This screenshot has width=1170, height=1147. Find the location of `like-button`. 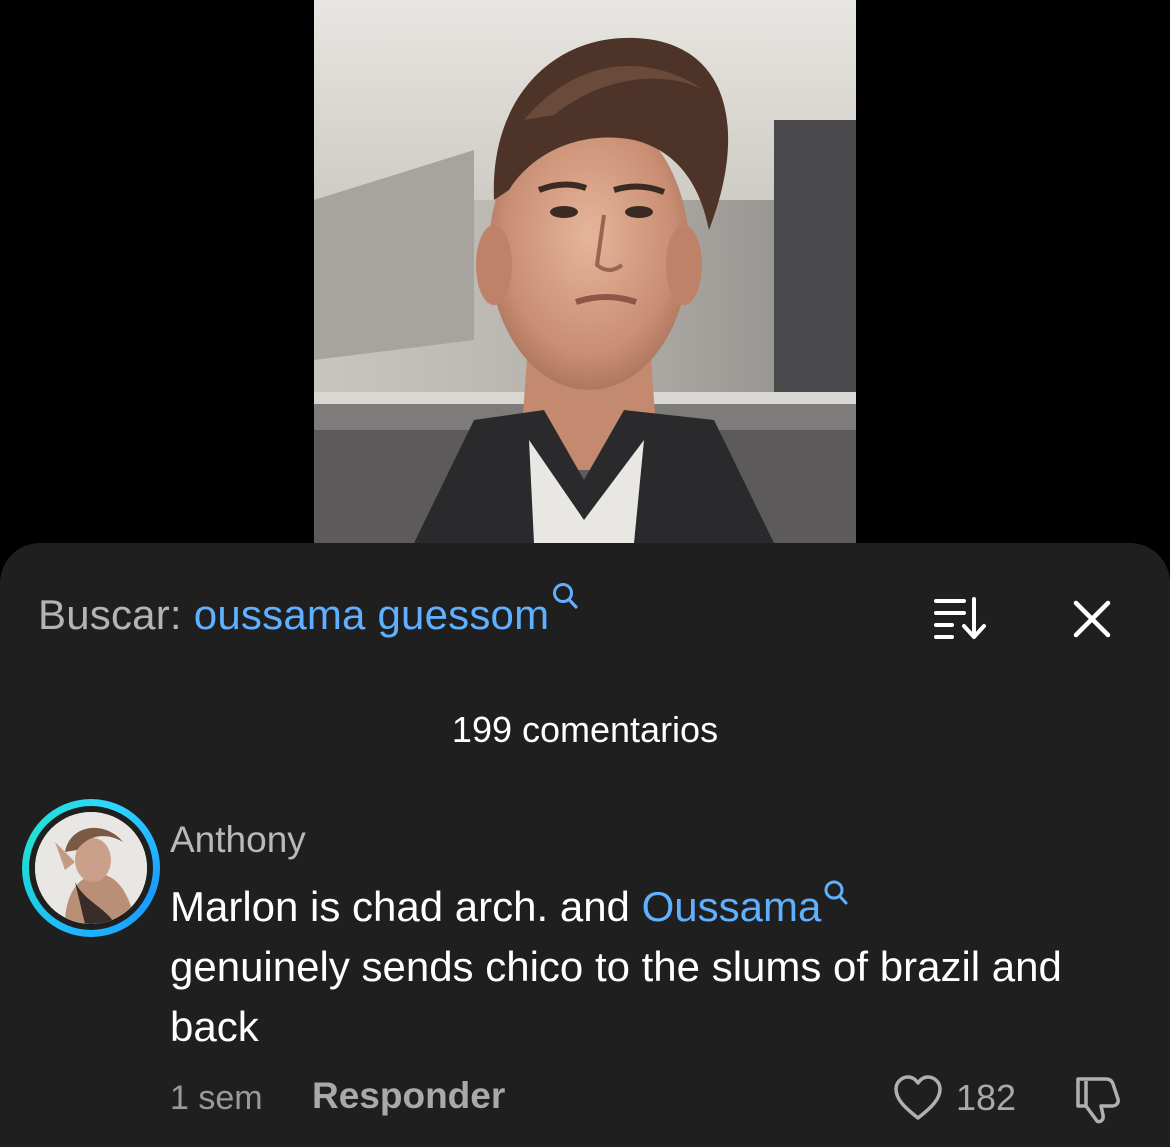

like-button is located at coordinates (918, 1098).